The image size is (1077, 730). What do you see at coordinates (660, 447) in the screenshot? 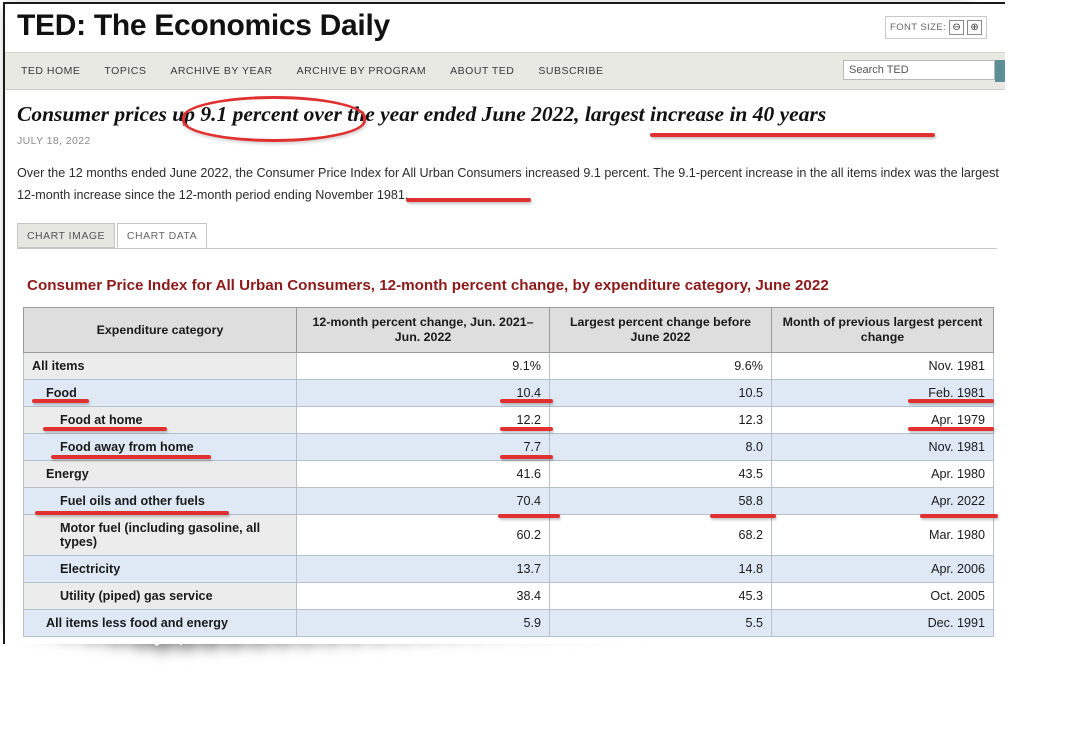
I see `cell-largest-percent-change: 8.0` at bounding box center [660, 447].